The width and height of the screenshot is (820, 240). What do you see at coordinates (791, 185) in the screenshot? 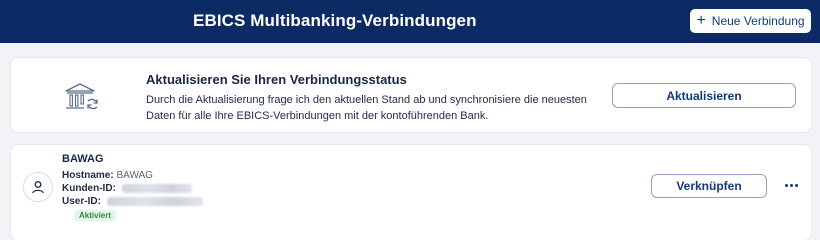
I see `more-horizontal-icon` at bounding box center [791, 185].